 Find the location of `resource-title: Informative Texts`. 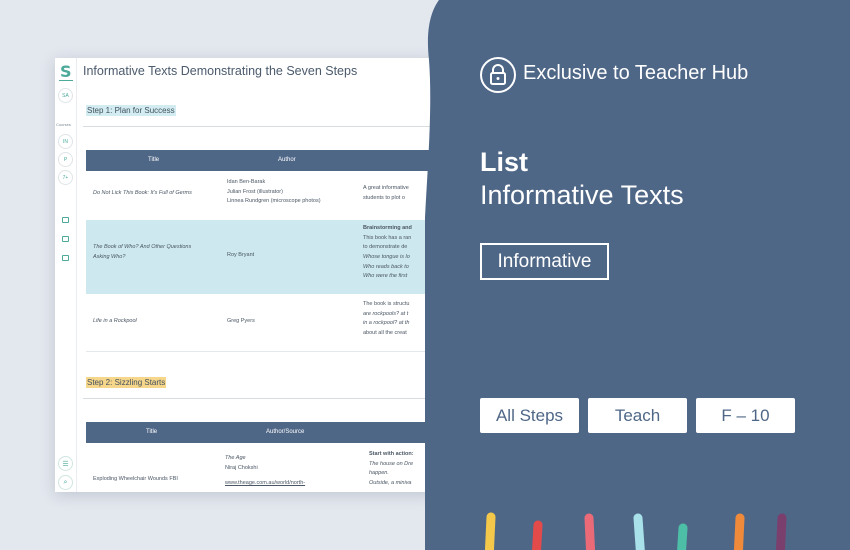

resource-title: Informative Texts is located at coordinates (582, 195).